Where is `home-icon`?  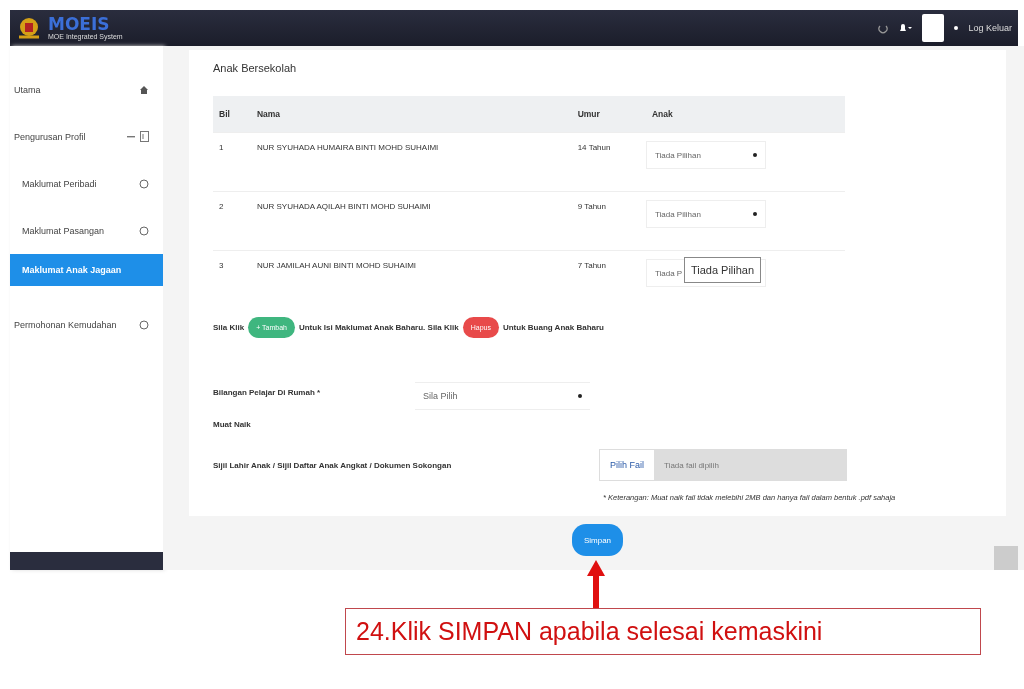 home-icon is located at coordinates (144, 89).